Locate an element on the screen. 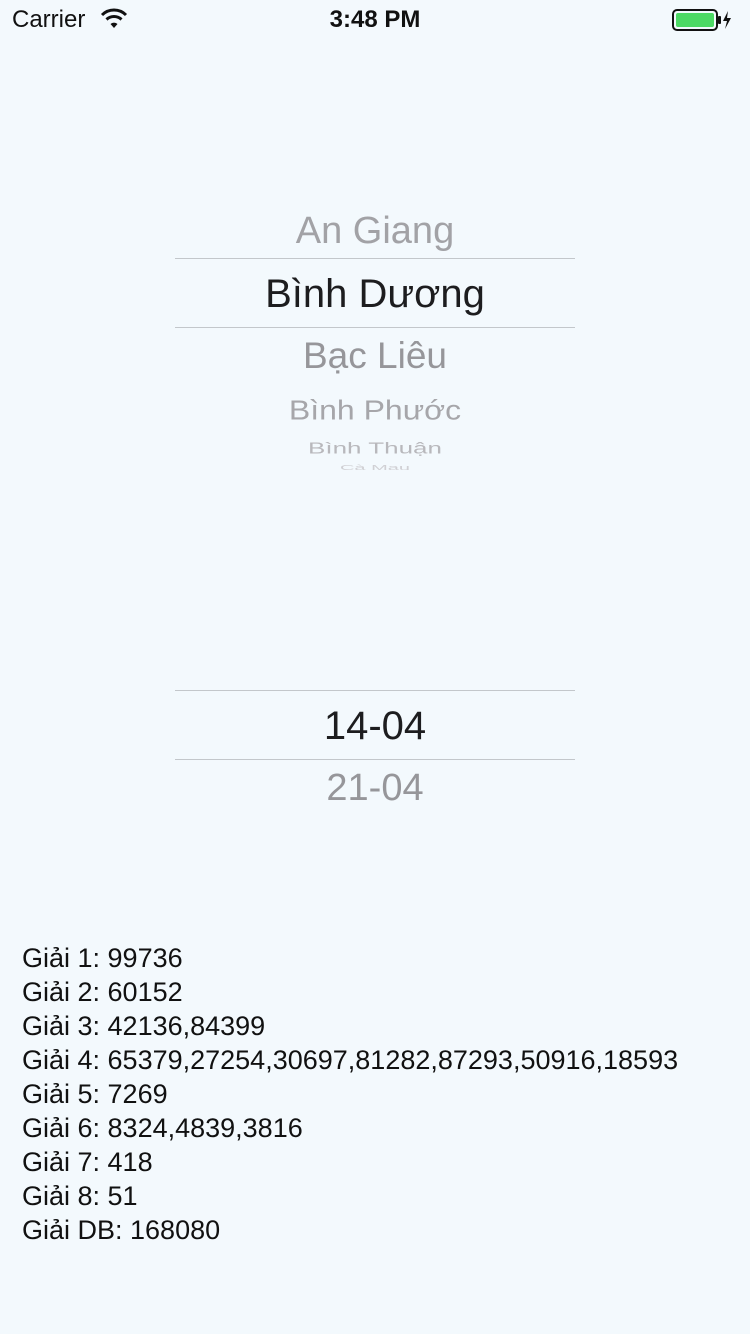 The width and height of the screenshot is (750, 1334). status-bar: Carrier 3:48 PM is located at coordinates (375, 20).